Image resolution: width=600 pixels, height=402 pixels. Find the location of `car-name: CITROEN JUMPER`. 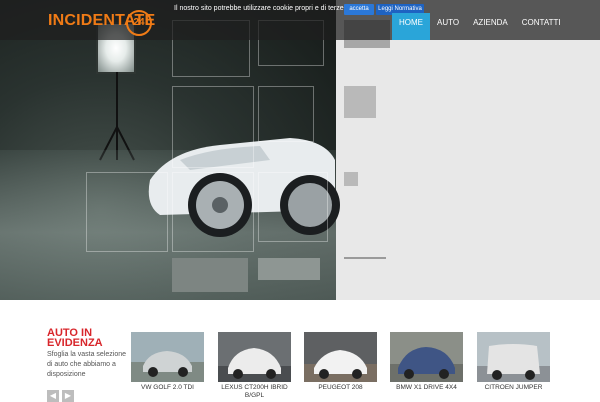

car-name: CITROEN JUMPER is located at coordinates (513, 387).